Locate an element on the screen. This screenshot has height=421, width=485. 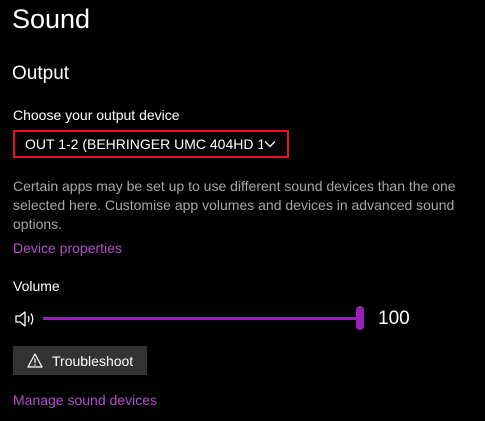
warning-icon is located at coordinates (35, 361).